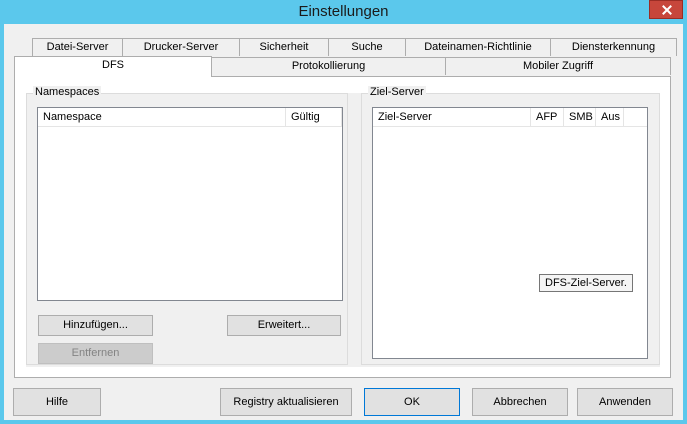  I want to click on target-server-group-title: Ziel-Server, so click(397, 92).